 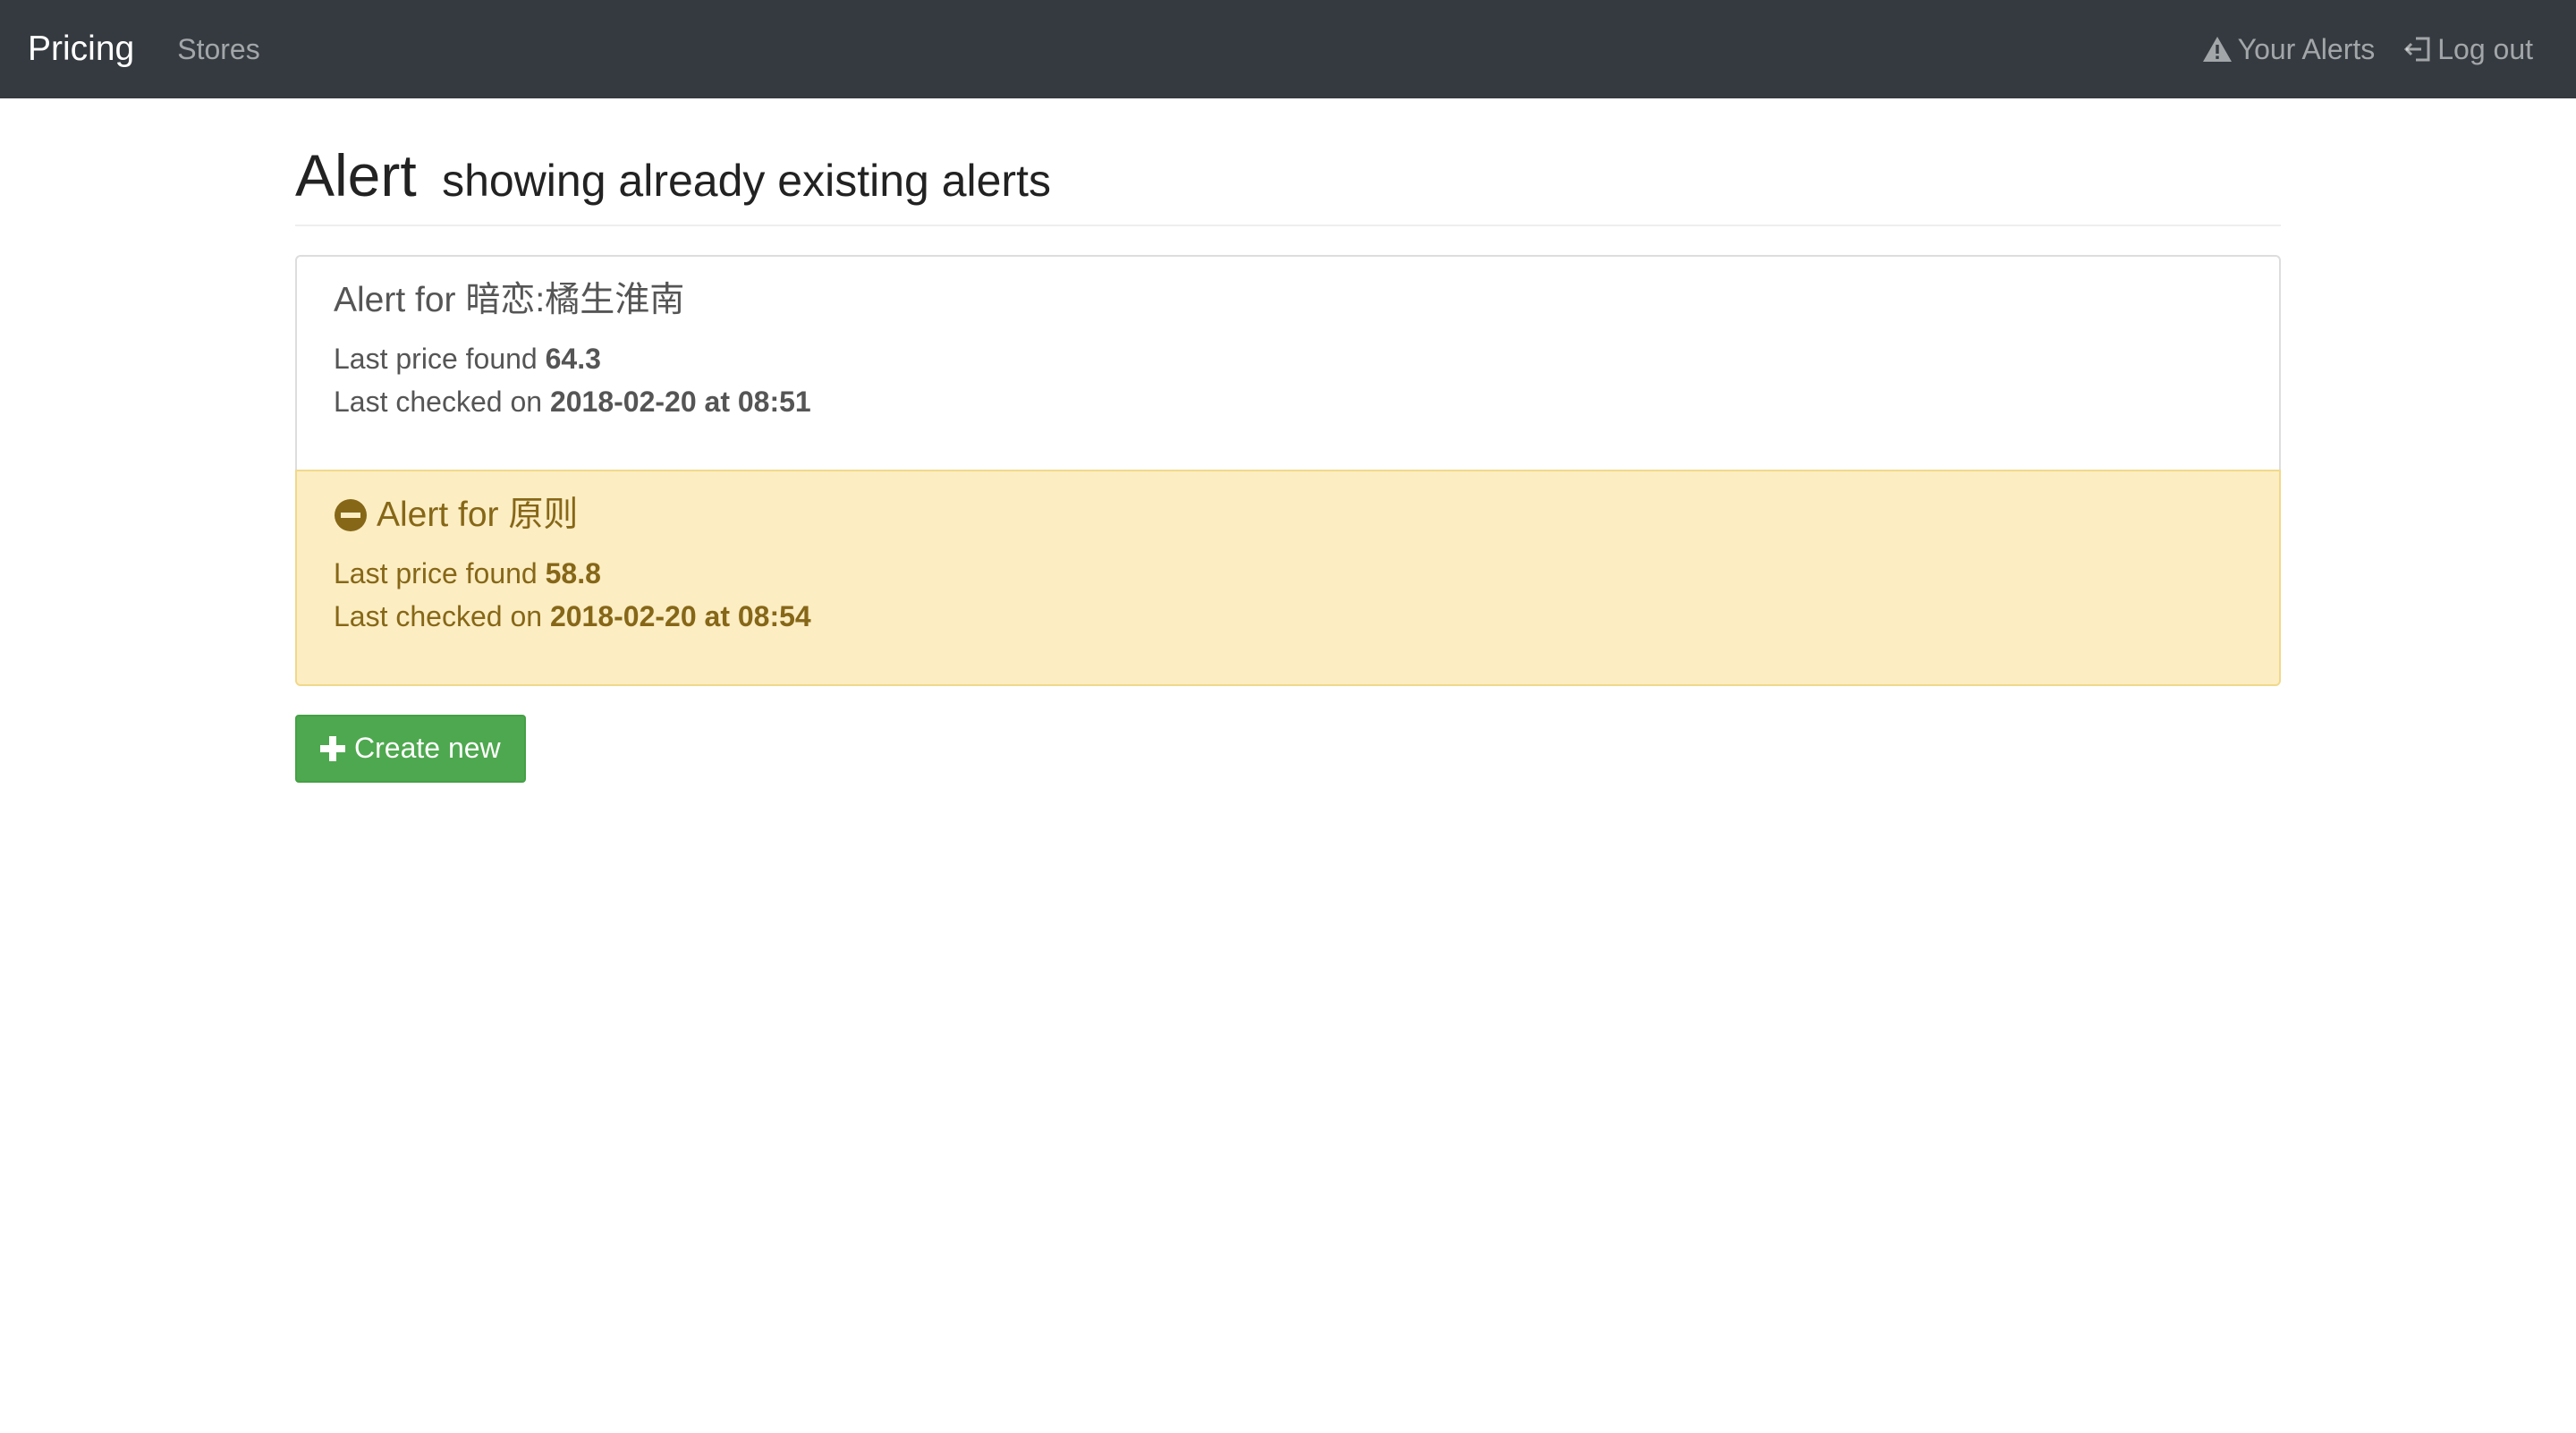 I want to click on alert-heading-text: Alert for 原则, so click(x=478, y=514).